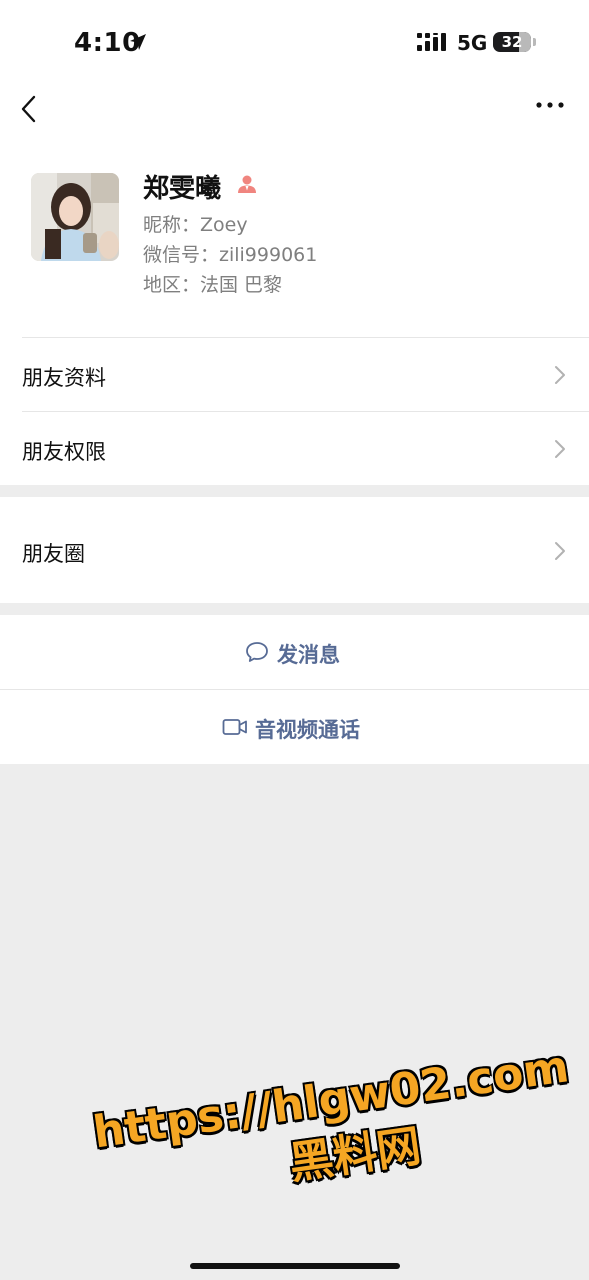 The image size is (589, 1280). What do you see at coordinates (234, 727) in the screenshot?
I see `video-camera-icon` at bounding box center [234, 727].